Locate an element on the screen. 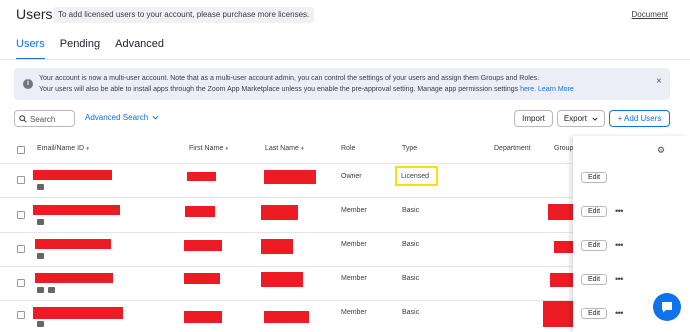 The width and height of the screenshot is (690, 332). search-icon is located at coordinates (23, 119).